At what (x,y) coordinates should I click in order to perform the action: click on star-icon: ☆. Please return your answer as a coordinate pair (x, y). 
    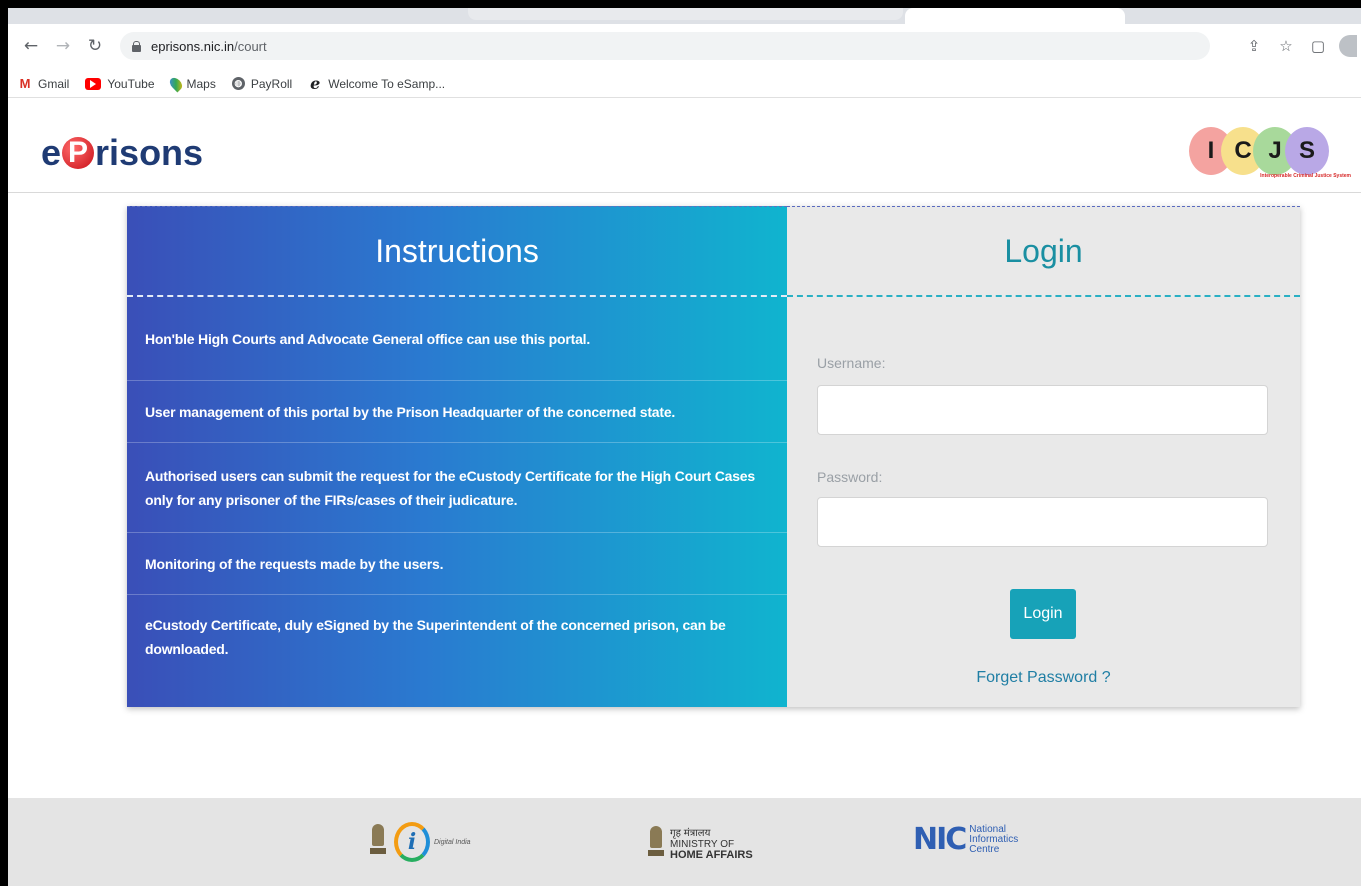
    Looking at the image, I should click on (1286, 46).